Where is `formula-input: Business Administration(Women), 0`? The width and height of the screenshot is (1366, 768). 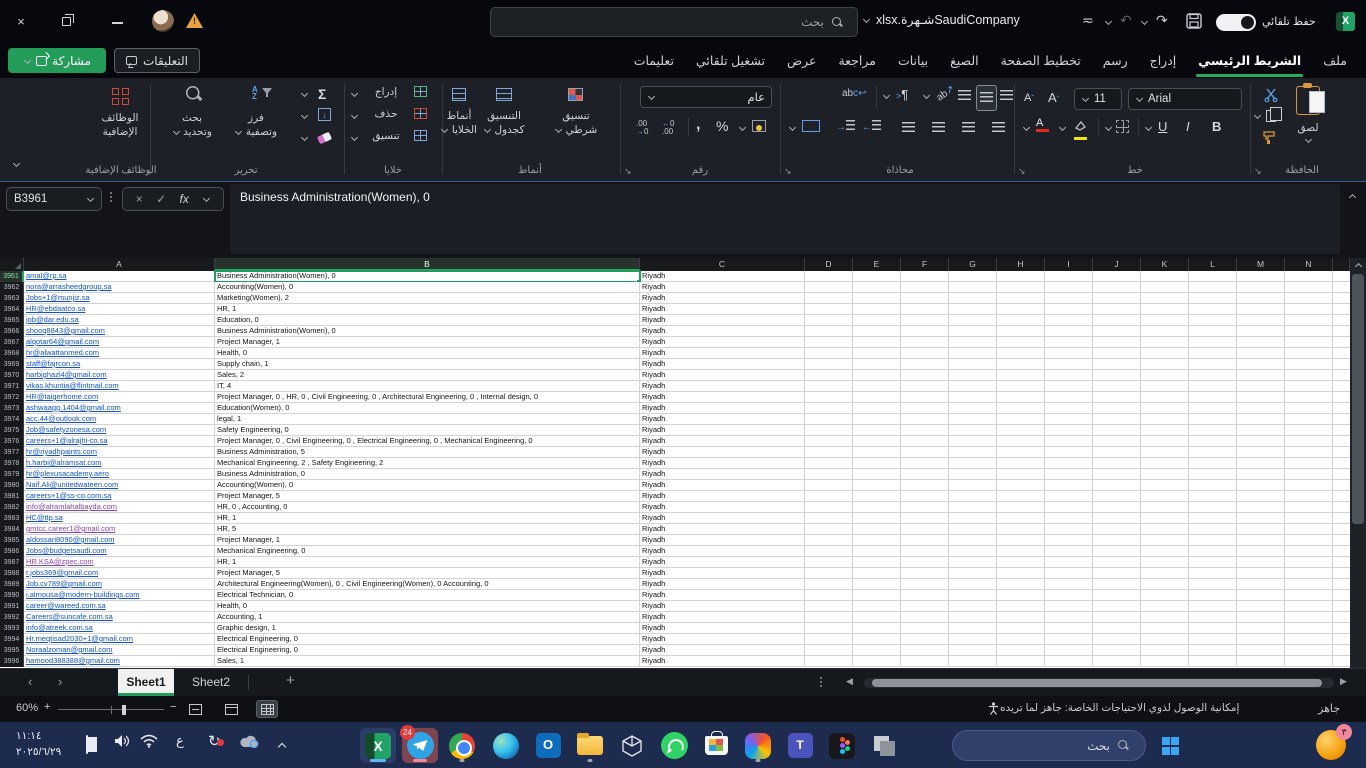 formula-input: Business Administration(Women), 0 is located at coordinates (785, 219).